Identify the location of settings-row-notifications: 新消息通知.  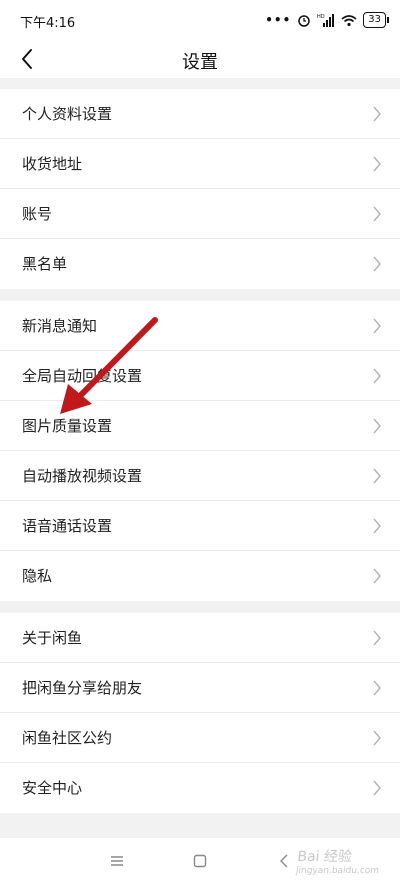
(200, 326).